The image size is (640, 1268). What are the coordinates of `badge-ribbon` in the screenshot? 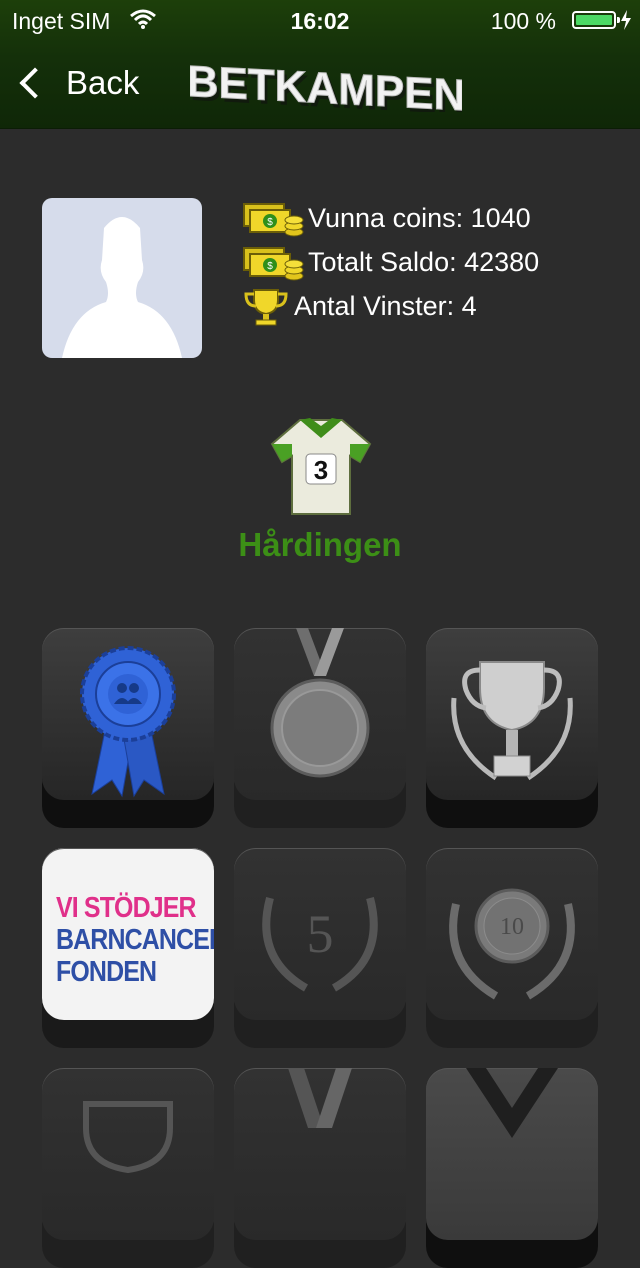 It's located at (128, 728).